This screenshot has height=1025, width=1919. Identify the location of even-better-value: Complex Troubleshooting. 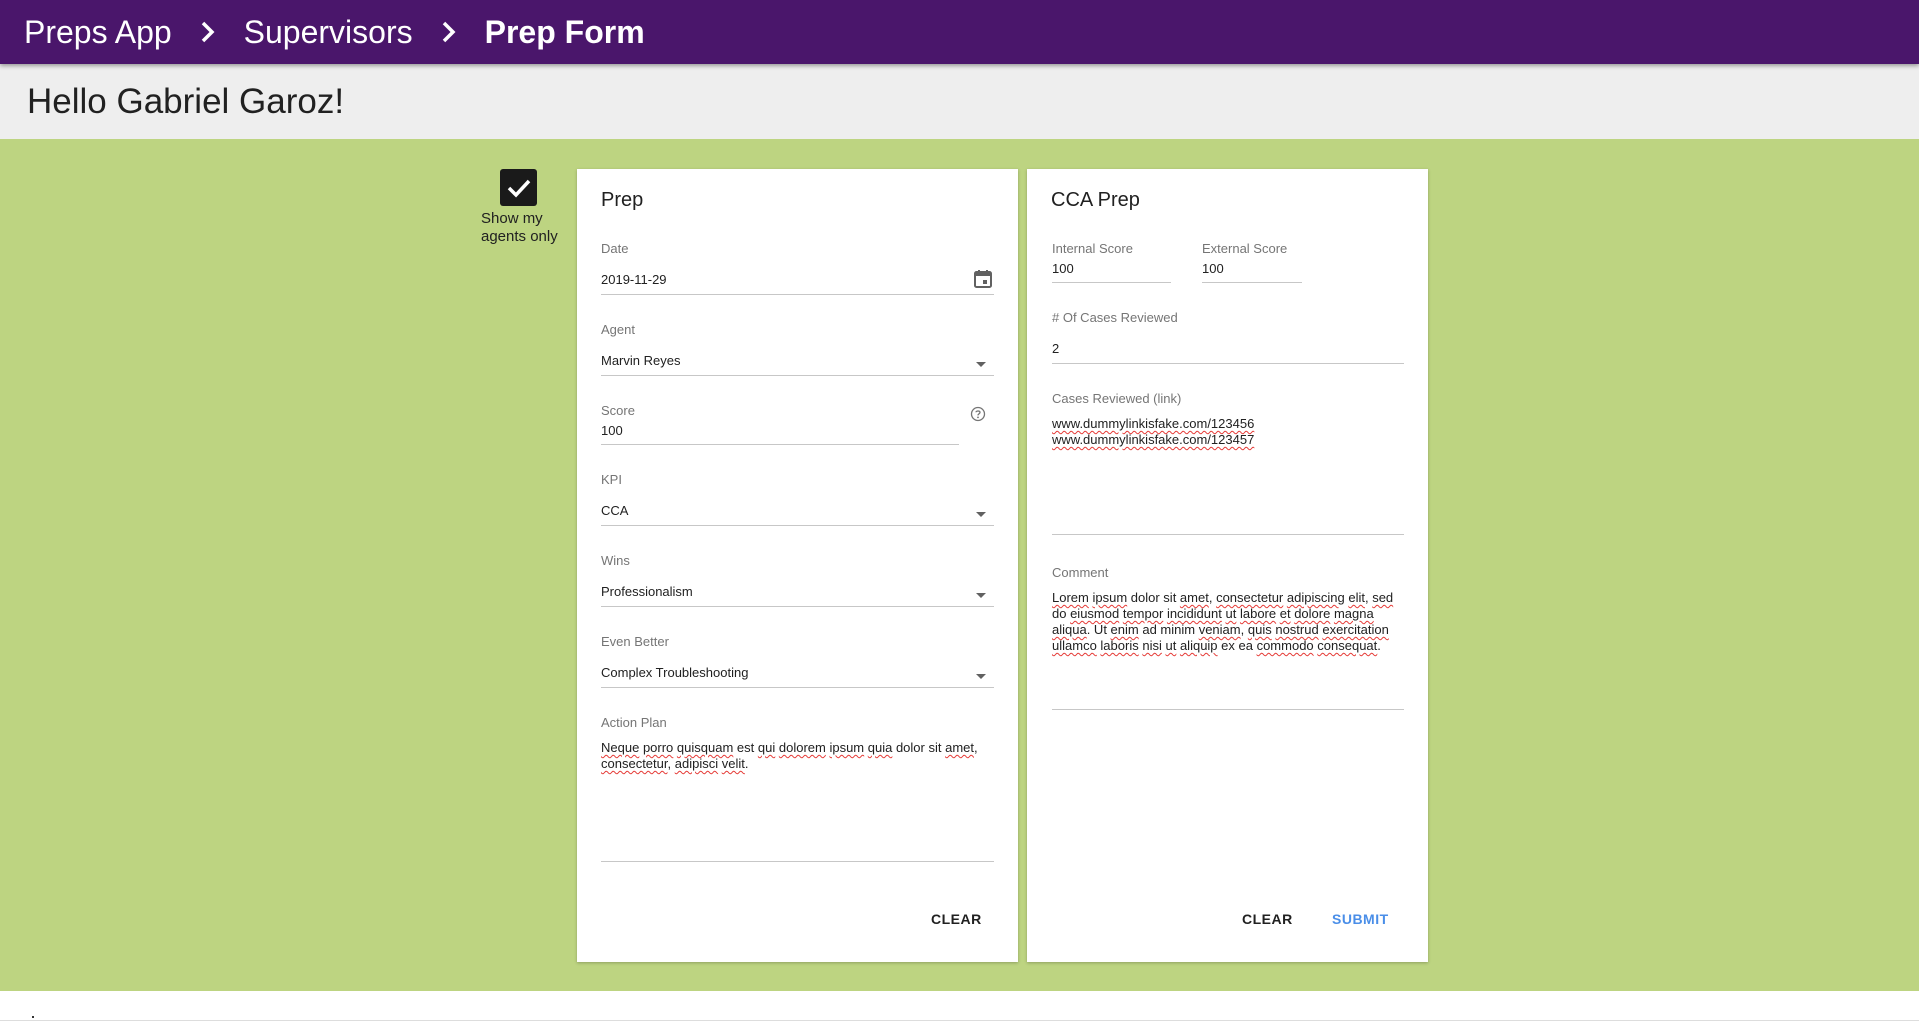
(675, 672).